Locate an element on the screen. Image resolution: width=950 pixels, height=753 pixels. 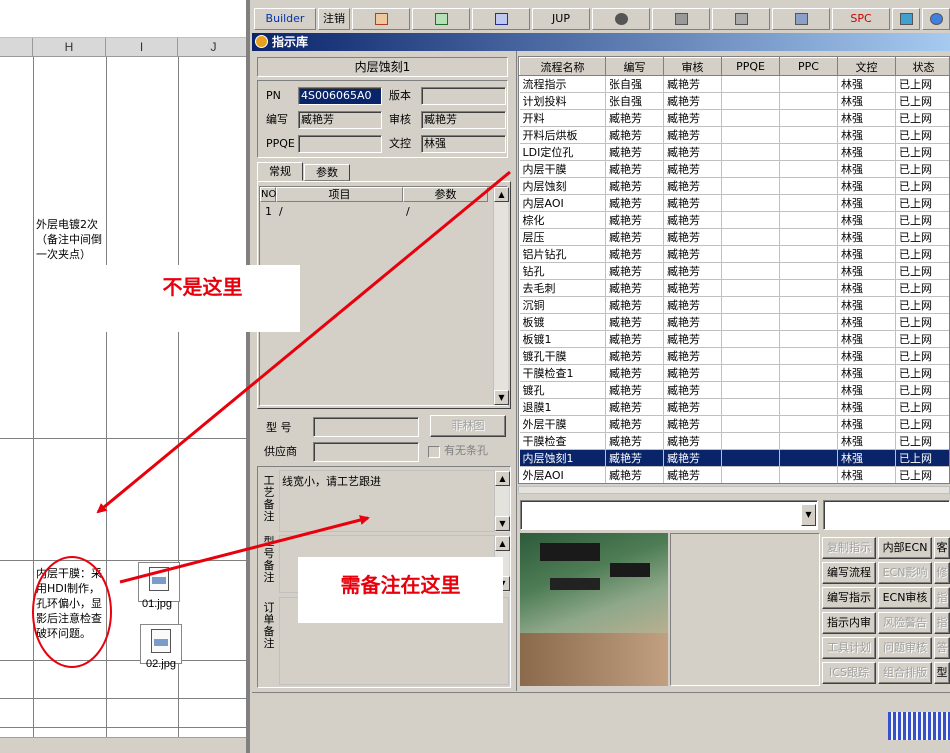
annotation-not-here: 不是这里 is located at coordinates (202, 298).